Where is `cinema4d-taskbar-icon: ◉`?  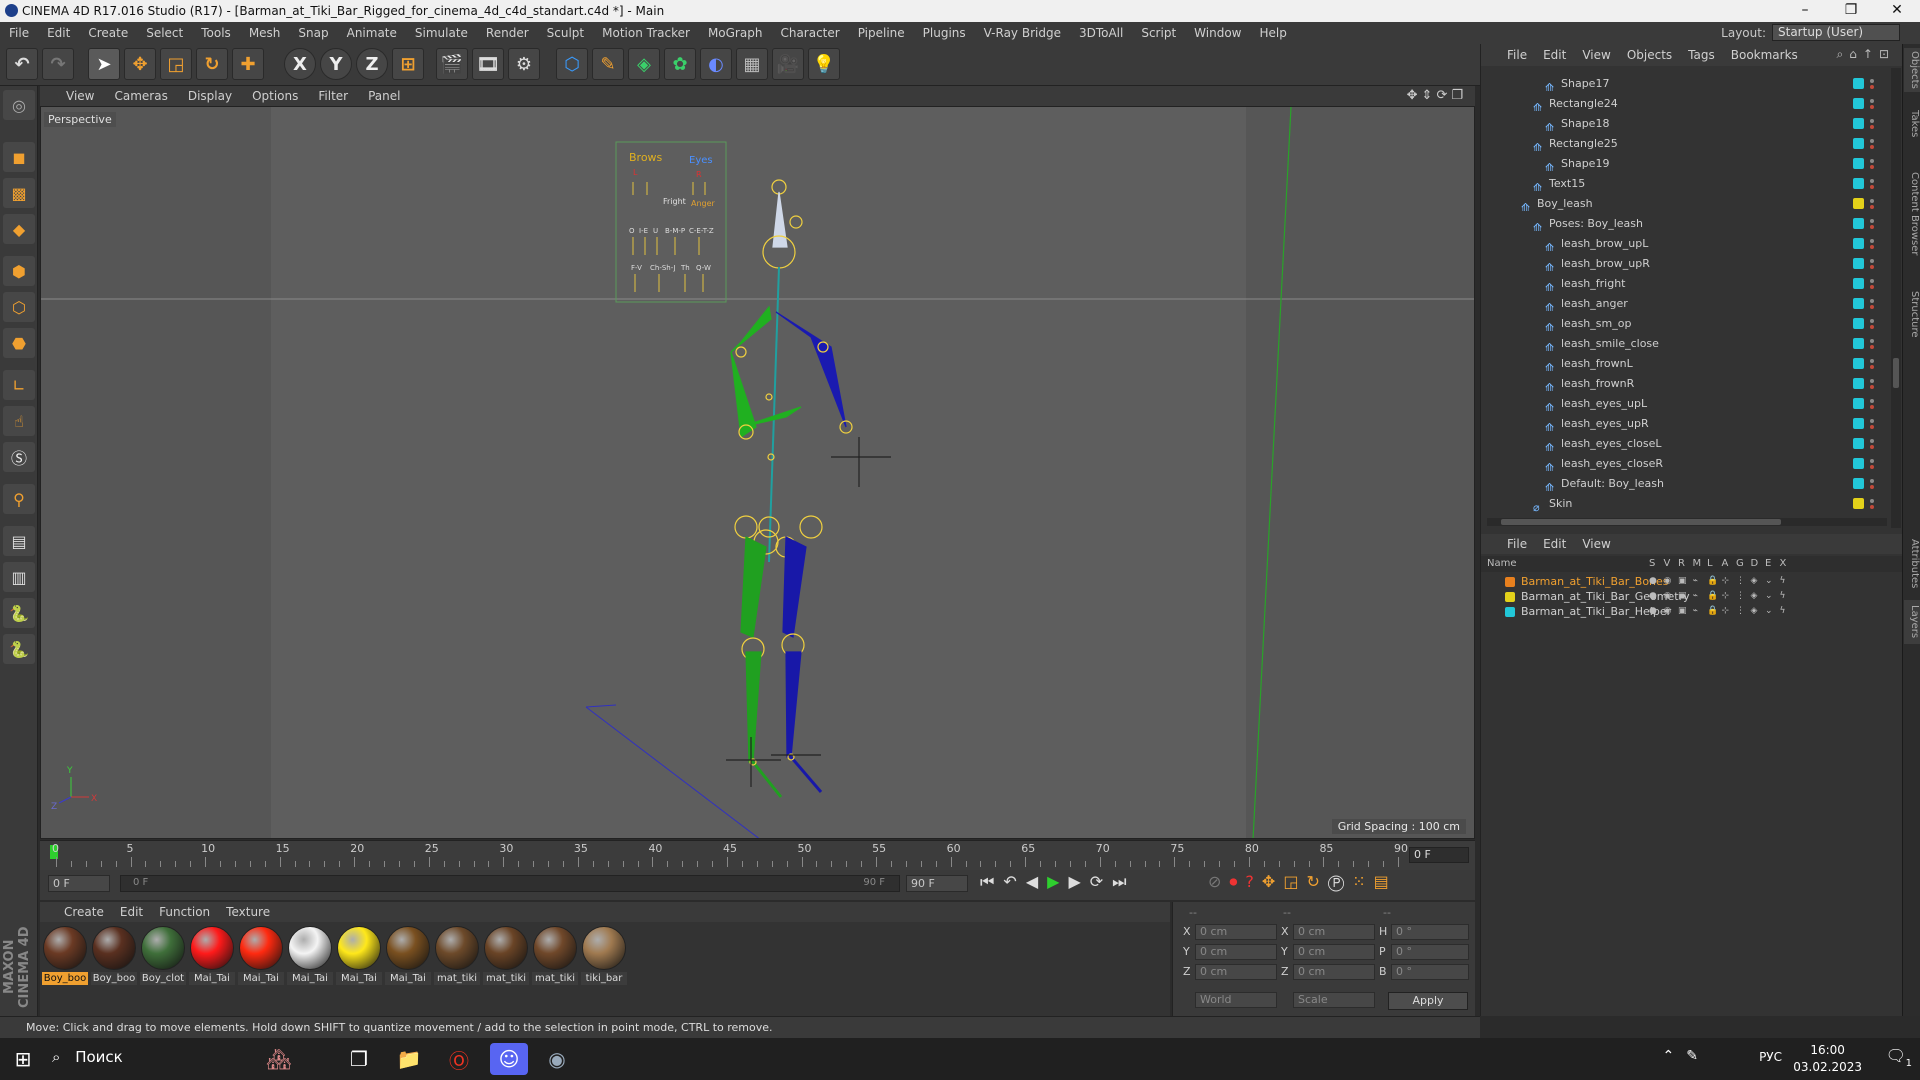 cinema4d-taskbar-icon: ◉ is located at coordinates (557, 1059).